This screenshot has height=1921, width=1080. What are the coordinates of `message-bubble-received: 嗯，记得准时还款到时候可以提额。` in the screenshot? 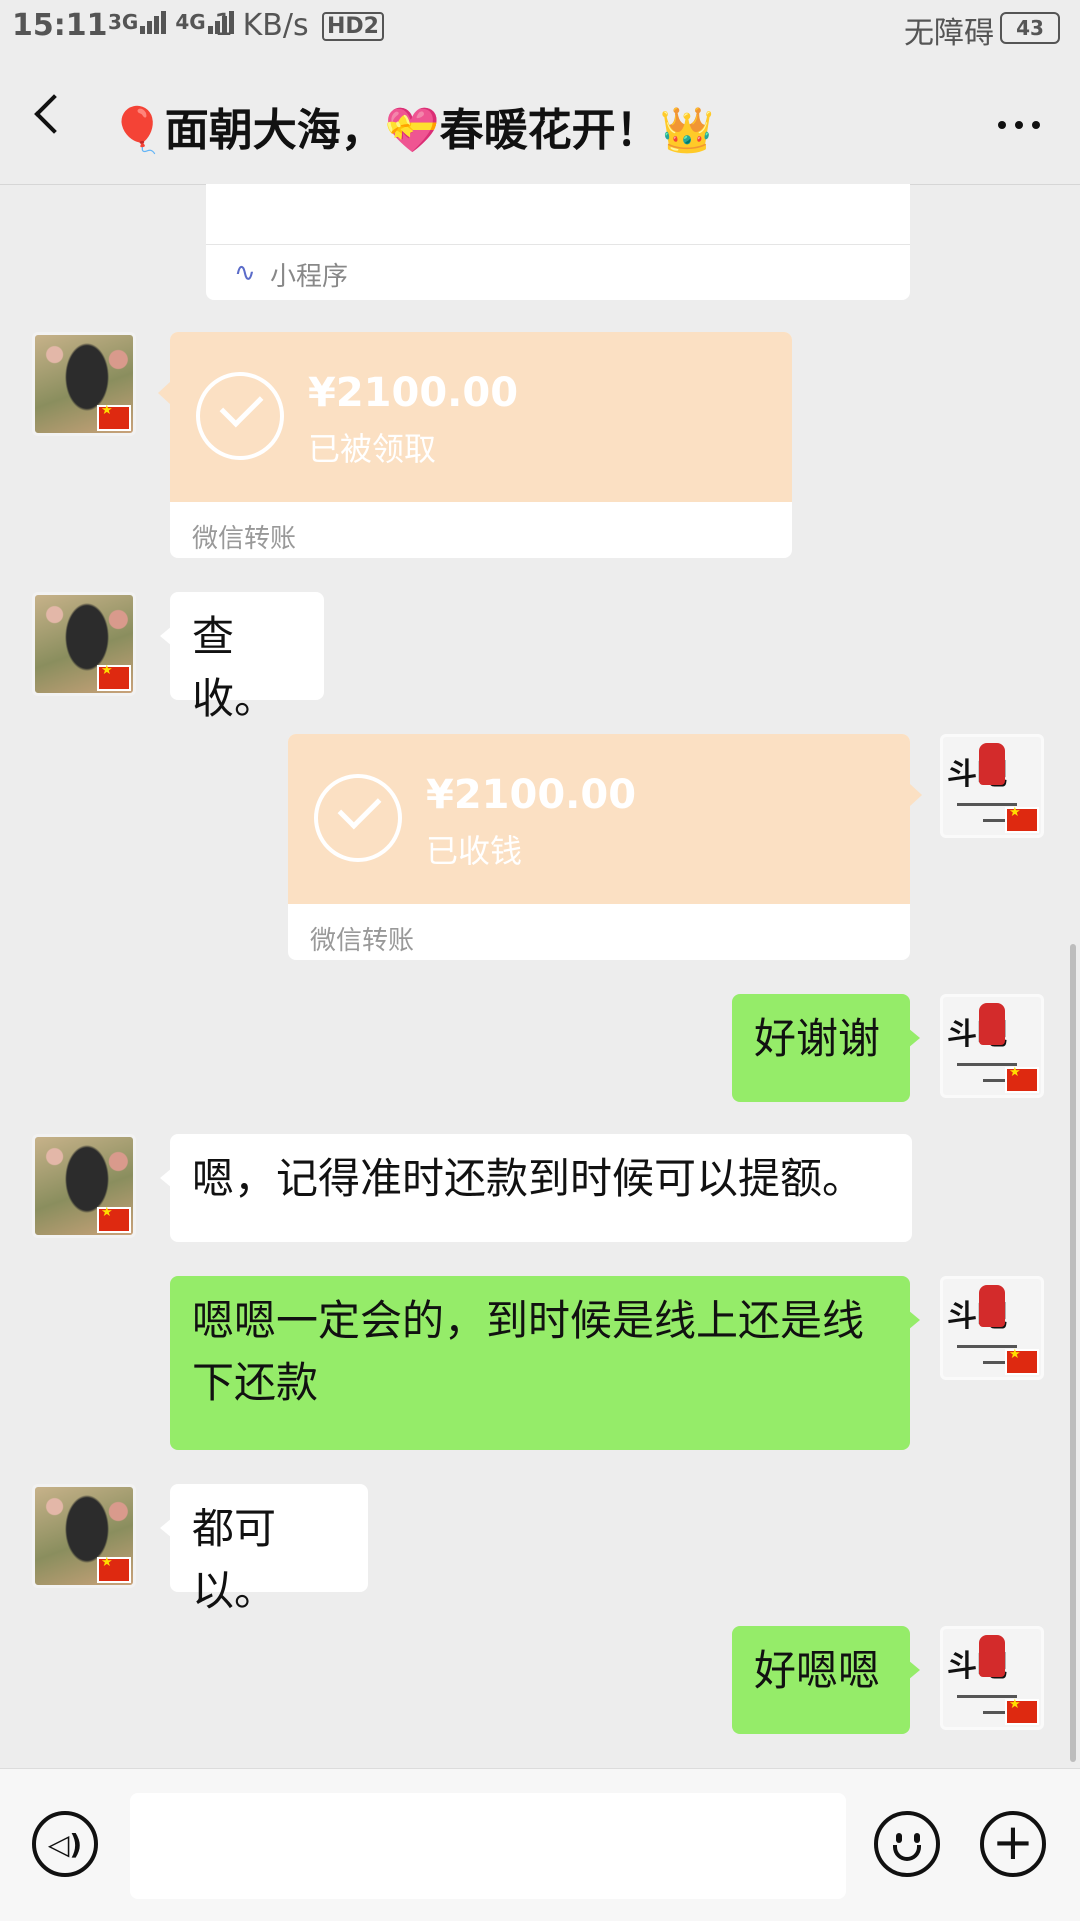 It's located at (536, 1188).